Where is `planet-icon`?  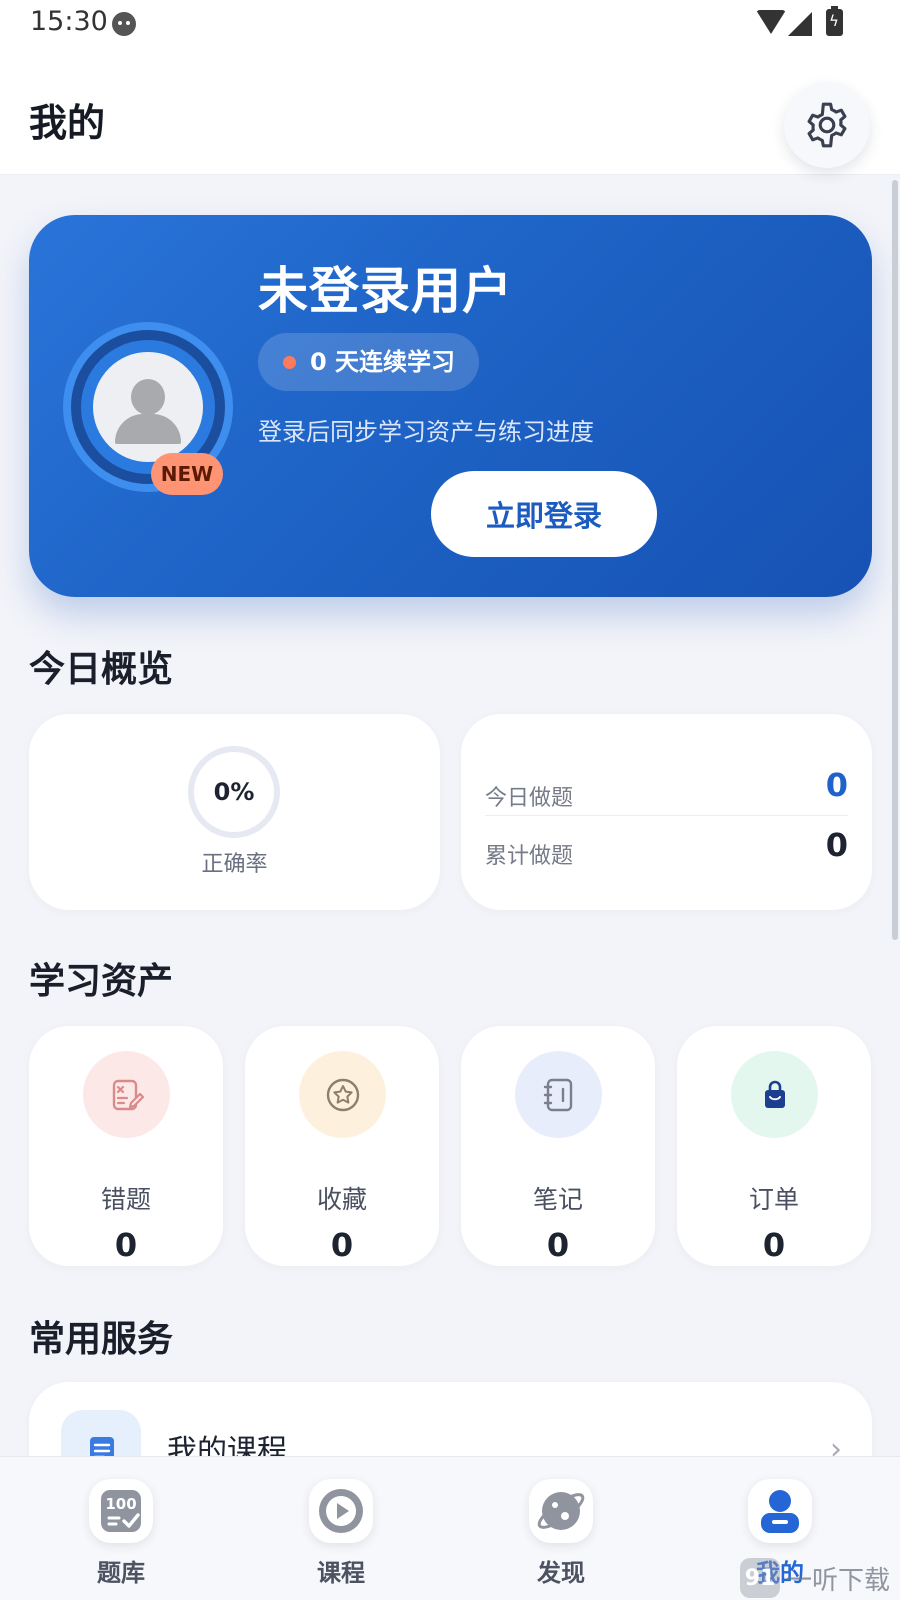 planet-icon is located at coordinates (561, 1511).